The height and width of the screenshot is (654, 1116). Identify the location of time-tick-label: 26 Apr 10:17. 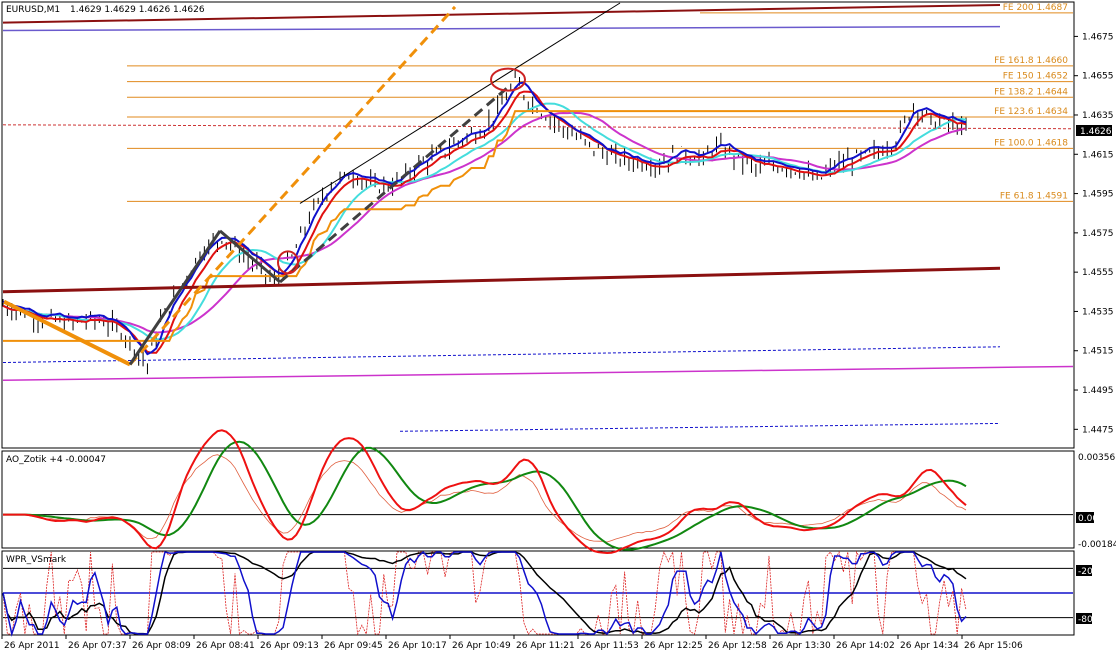
(417, 646).